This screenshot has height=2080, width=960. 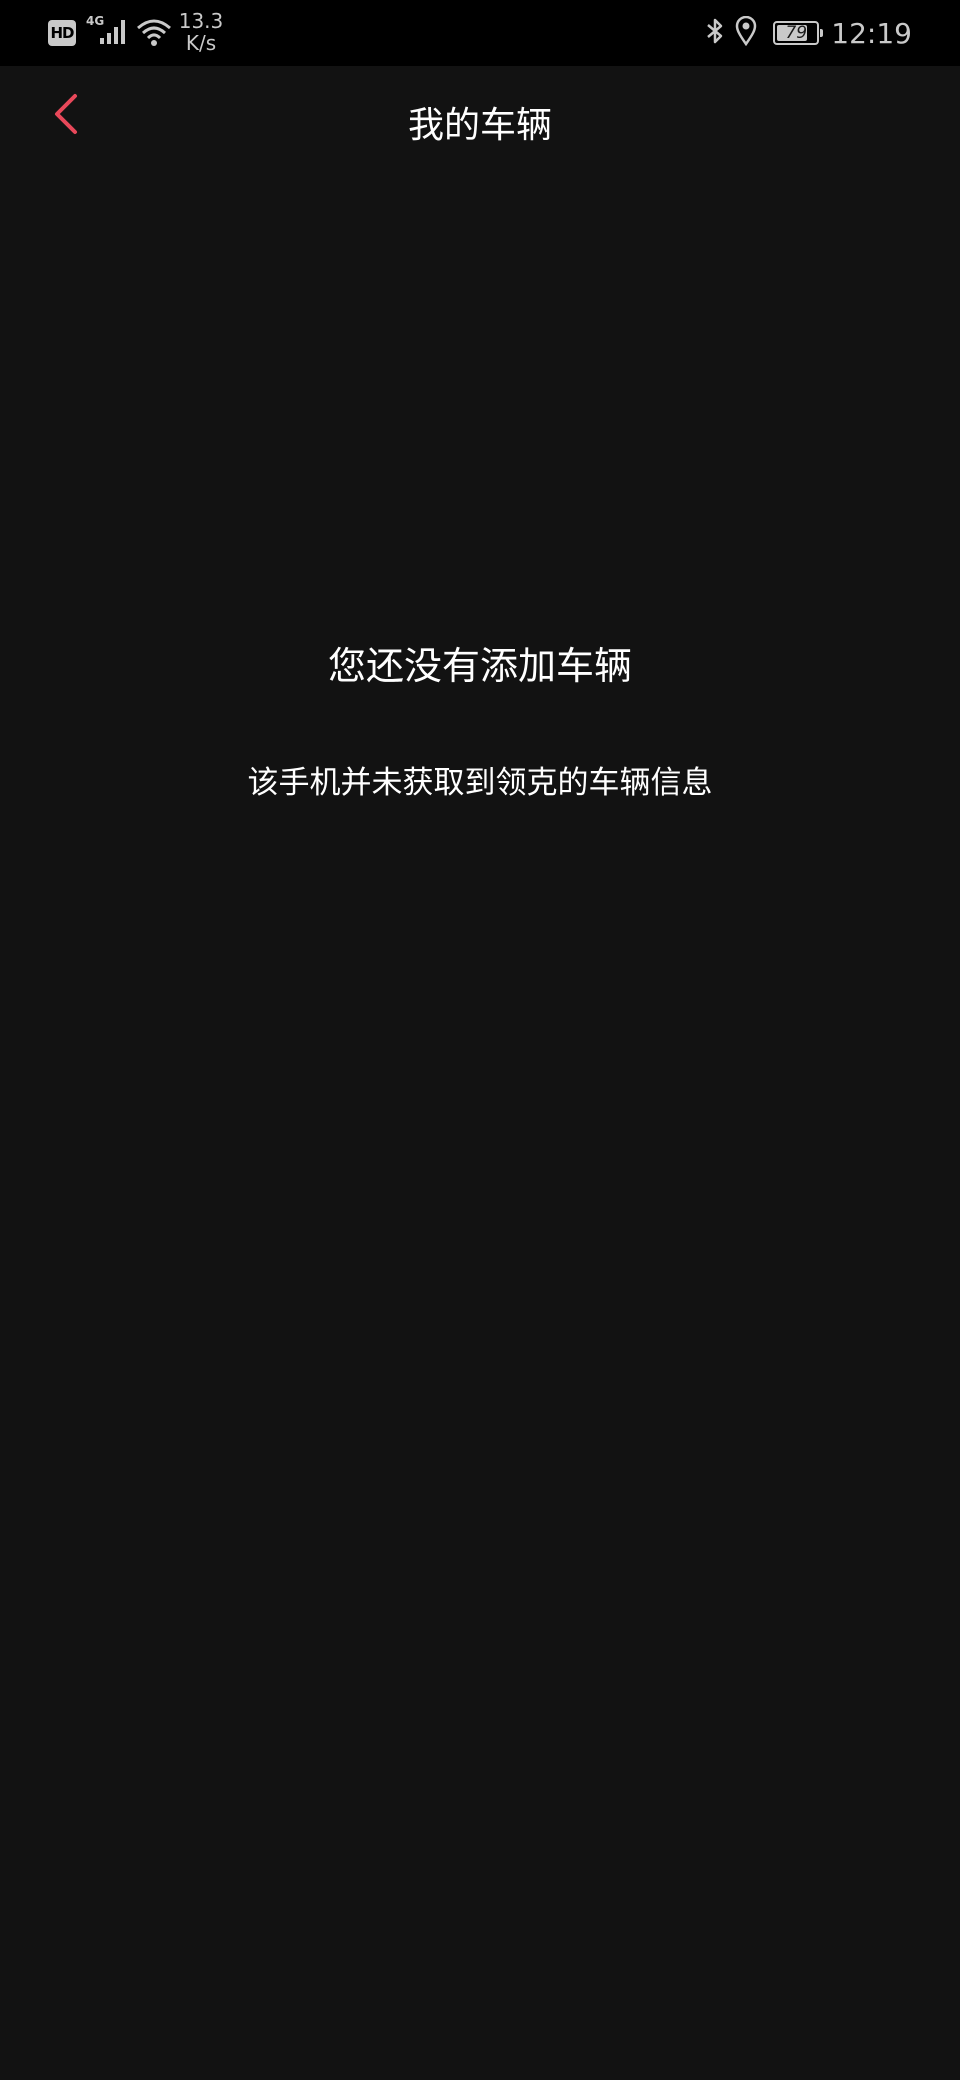 What do you see at coordinates (746, 32) in the screenshot?
I see `location-icon` at bounding box center [746, 32].